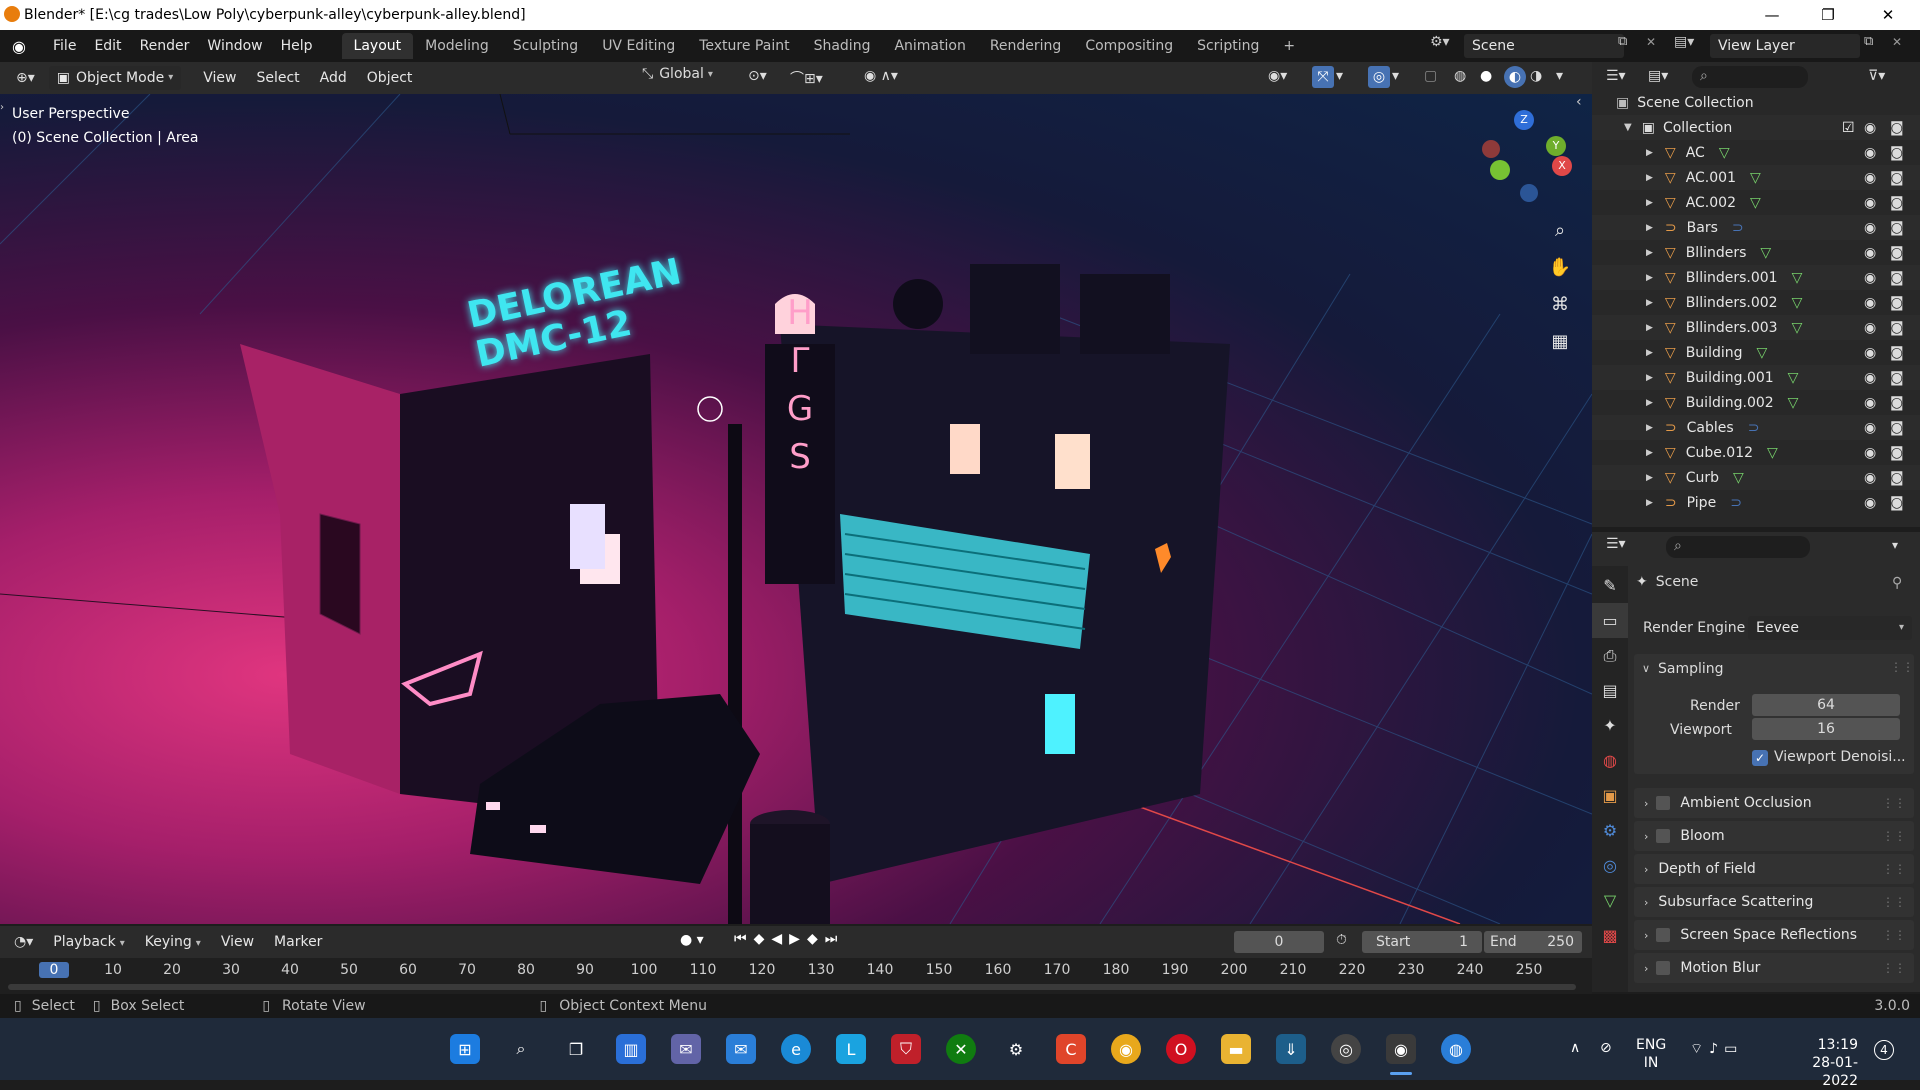 This screenshot has height=1090, width=1920. Describe the element at coordinates (757, 76) in the screenshot. I see `pivot-point-icon: ⊙▾` at that location.